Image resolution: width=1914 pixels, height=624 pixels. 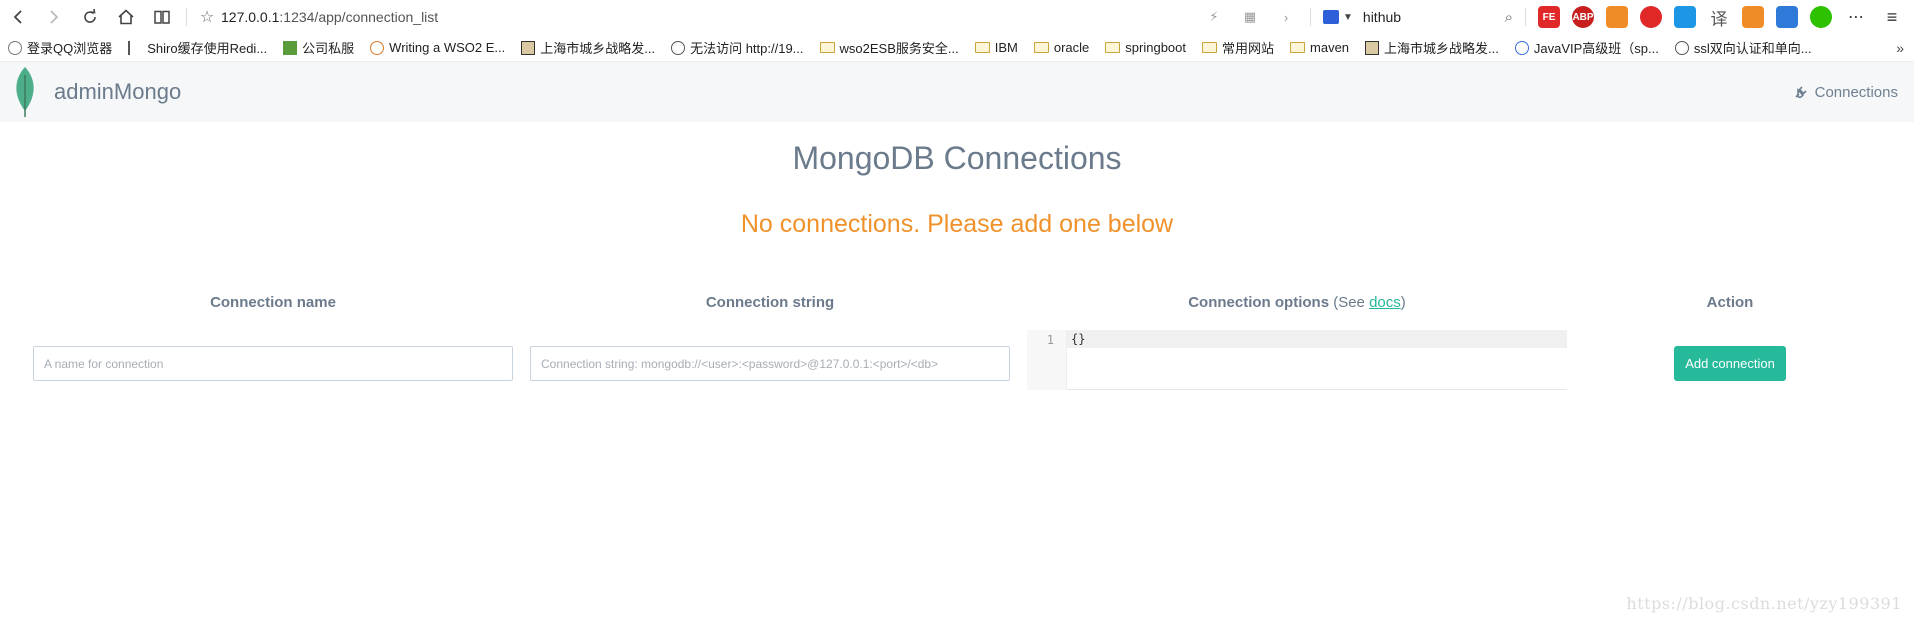 What do you see at coordinates (1905, 48) in the screenshot?
I see `bookmarks-overflow-icon: »` at bounding box center [1905, 48].